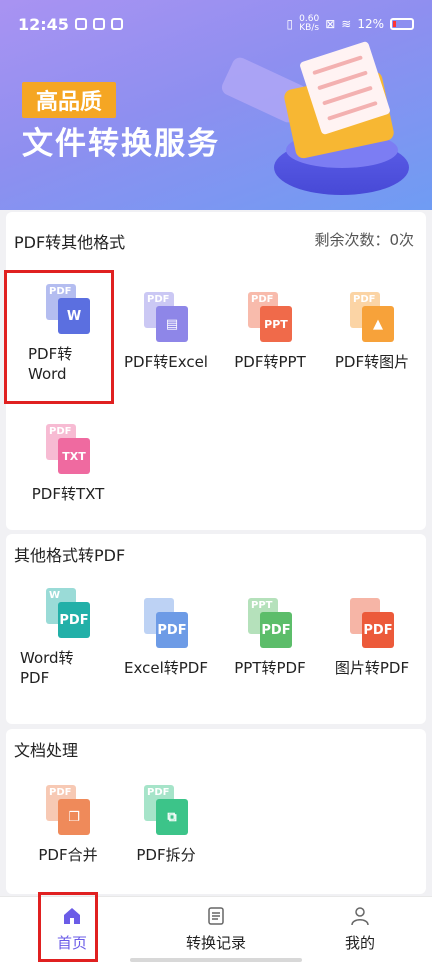 This screenshot has height=964, width=432. Describe the element at coordinates (166, 362) in the screenshot. I see `tool-label: PDF转Excel` at that location.